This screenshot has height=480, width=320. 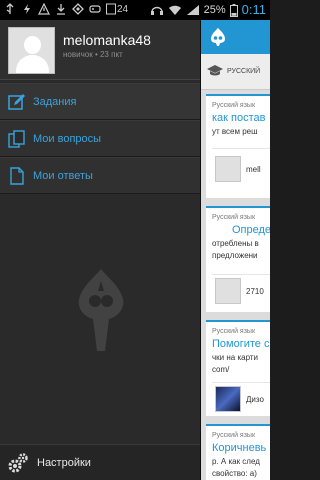 What do you see at coordinates (44, 8) in the screenshot?
I see `warning-icon` at bounding box center [44, 8].